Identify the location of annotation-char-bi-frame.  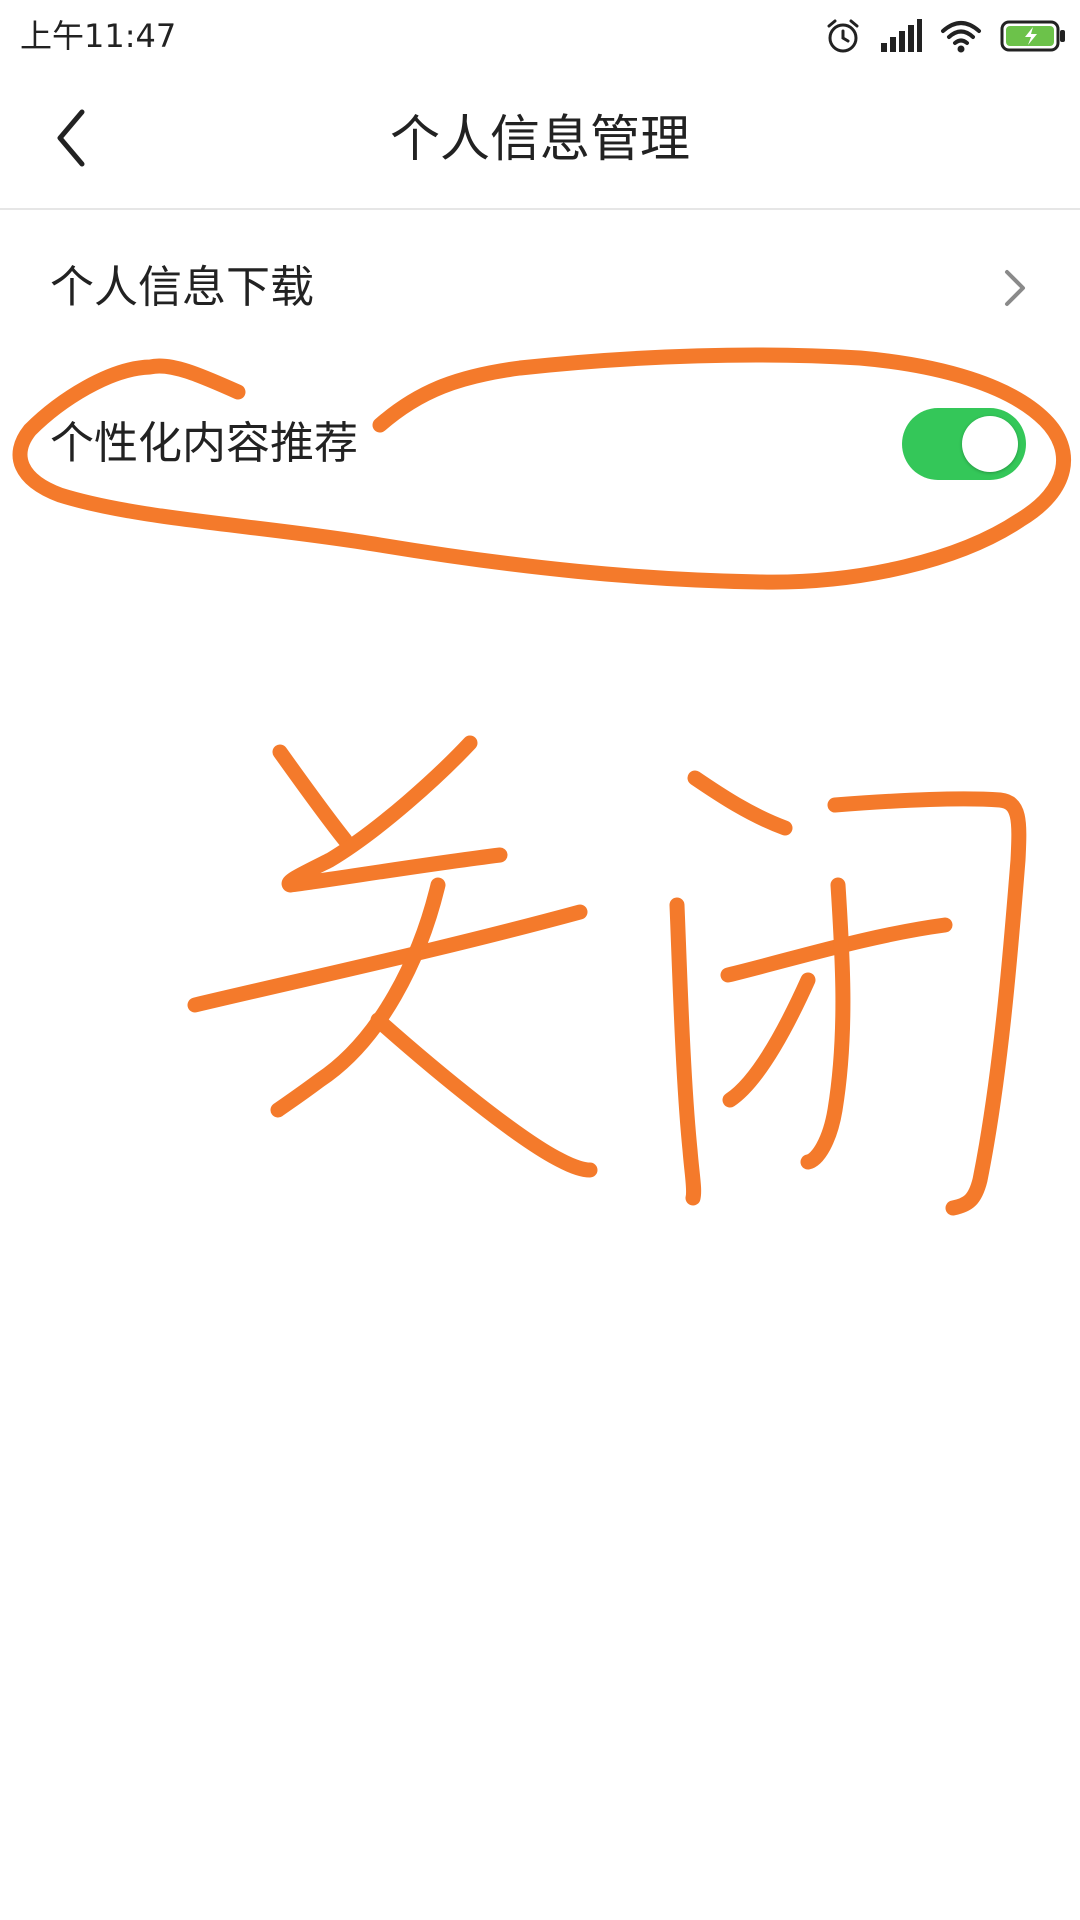
(927, 1003).